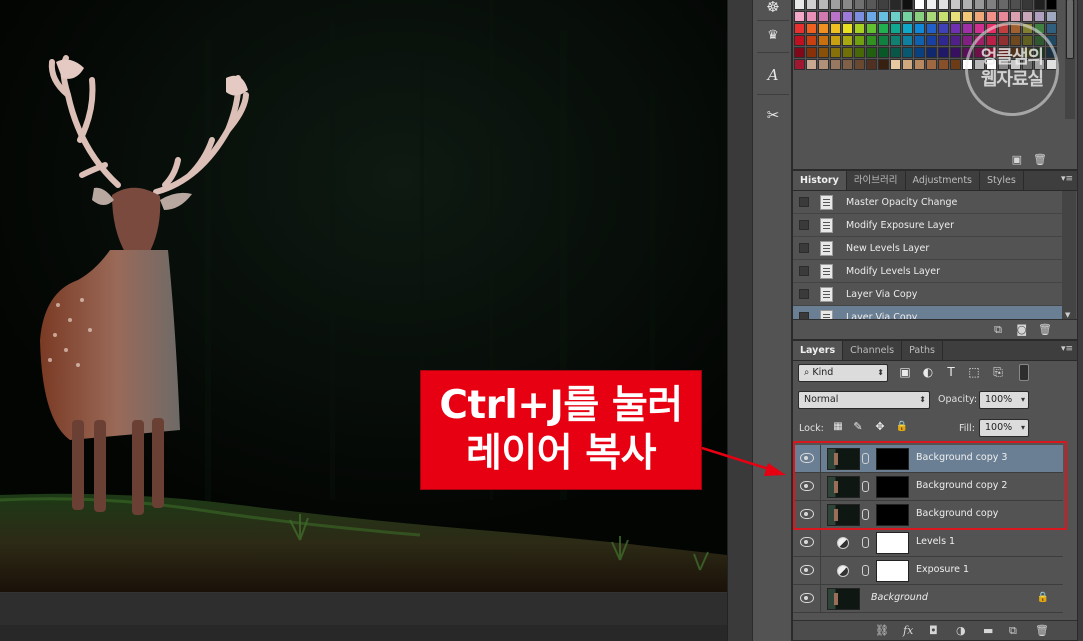 The image size is (1083, 641). What do you see at coordinates (905, 372) in the screenshot?
I see `pixel-filter-icon: ▣` at bounding box center [905, 372].